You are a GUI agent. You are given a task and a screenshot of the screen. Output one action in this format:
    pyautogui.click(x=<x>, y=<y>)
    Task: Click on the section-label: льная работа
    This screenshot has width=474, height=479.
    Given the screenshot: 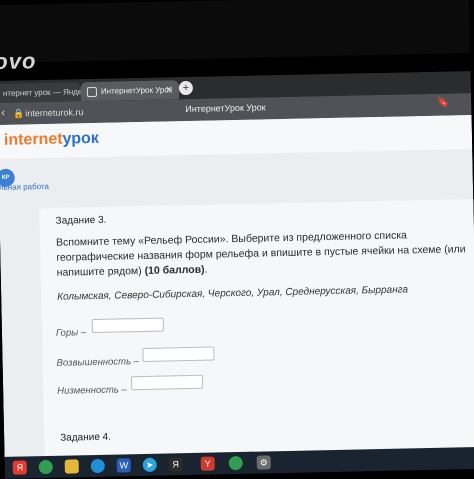 What is the action you would take?
    pyautogui.click(x=24, y=187)
    